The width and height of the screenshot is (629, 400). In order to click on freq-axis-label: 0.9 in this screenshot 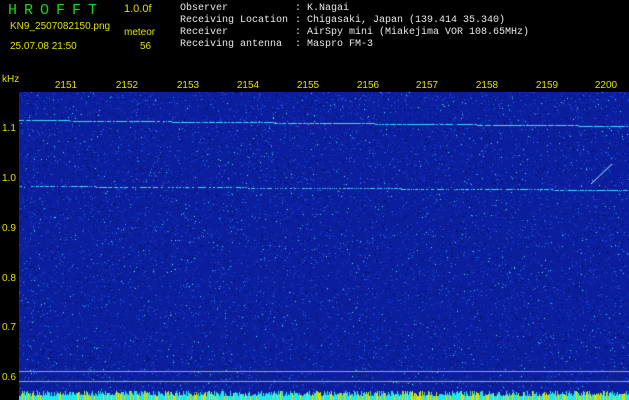, I will do `click(9, 228)`.